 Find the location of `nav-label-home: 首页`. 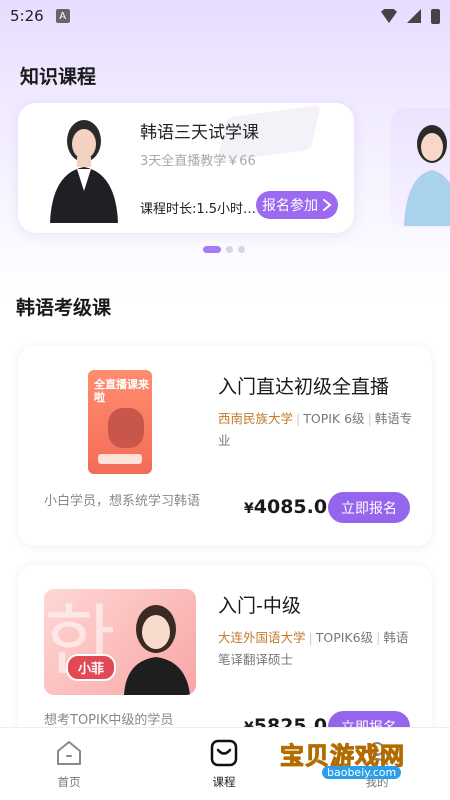

nav-label-home: 首页 is located at coordinates (69, 782).